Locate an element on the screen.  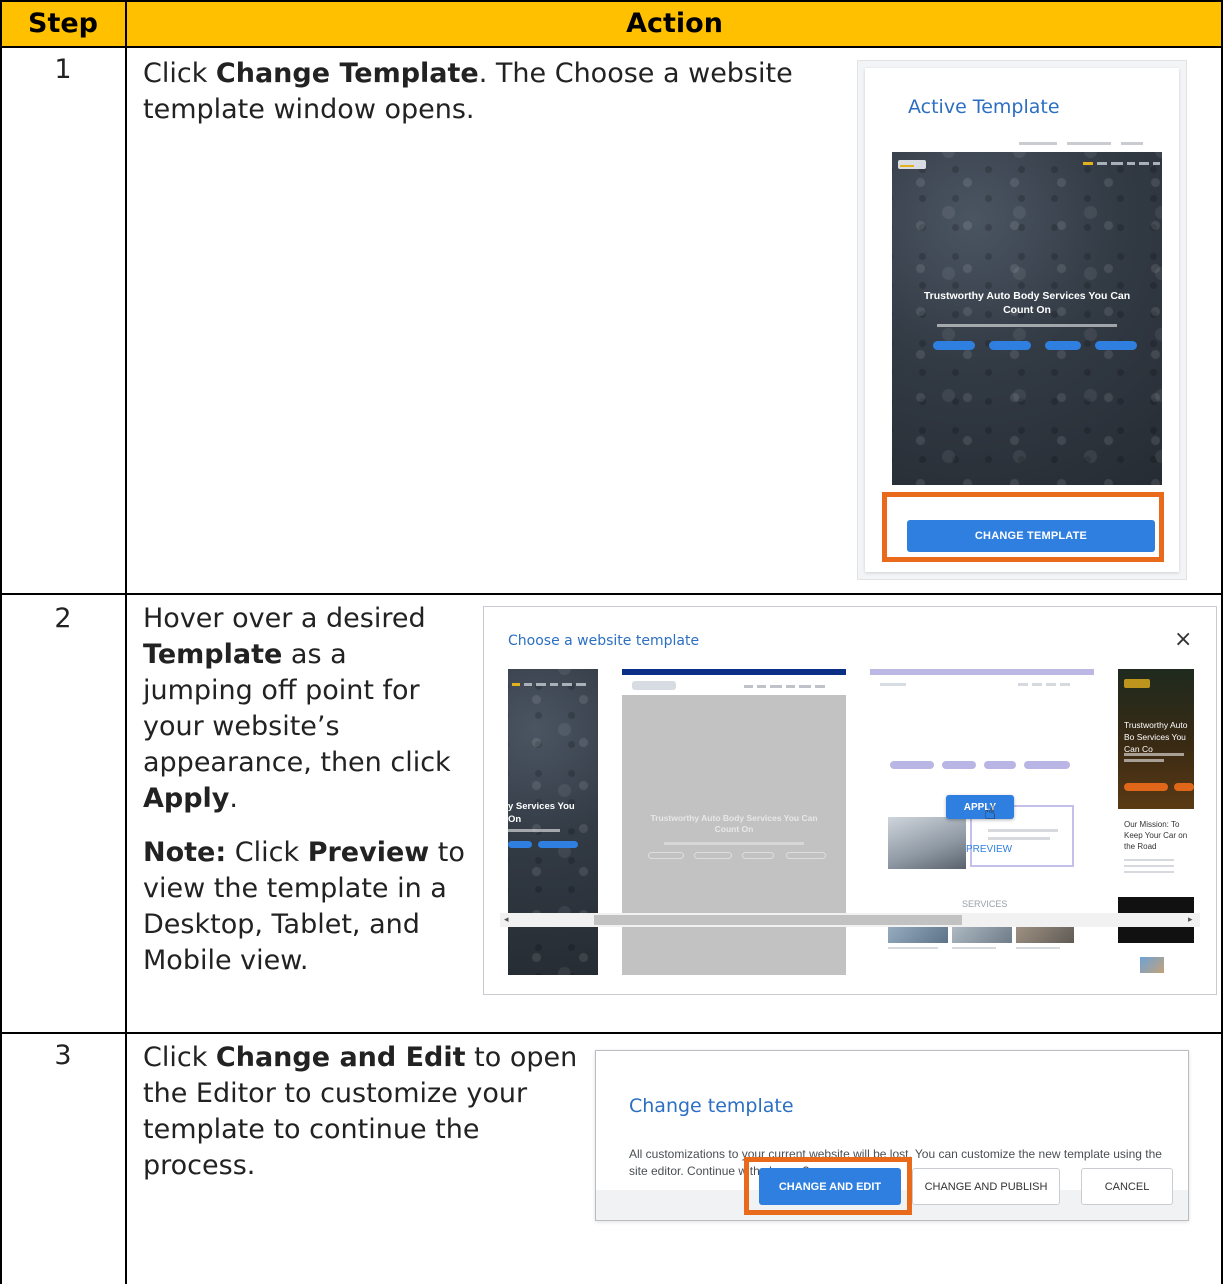
horizontal-scrollbar: ◂ ▸ is located at coordinates (850, 920).